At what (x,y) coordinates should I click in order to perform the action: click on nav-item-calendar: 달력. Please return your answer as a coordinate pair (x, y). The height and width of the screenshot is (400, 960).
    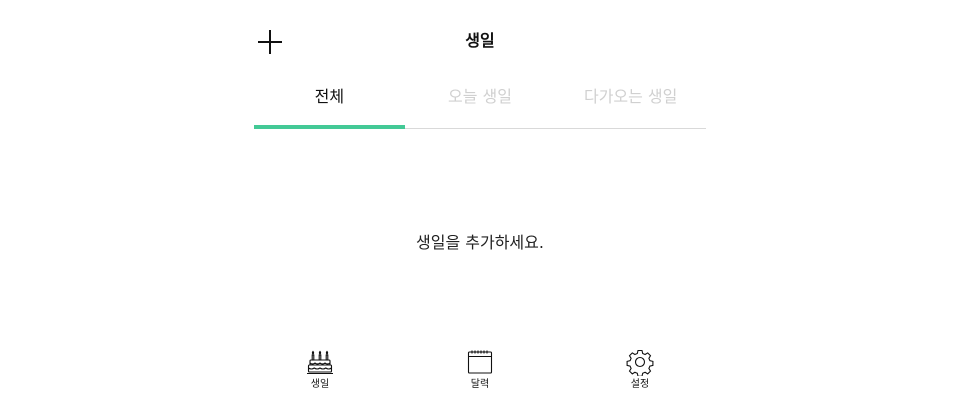
    Looking at the image, I should click on (480, 374).